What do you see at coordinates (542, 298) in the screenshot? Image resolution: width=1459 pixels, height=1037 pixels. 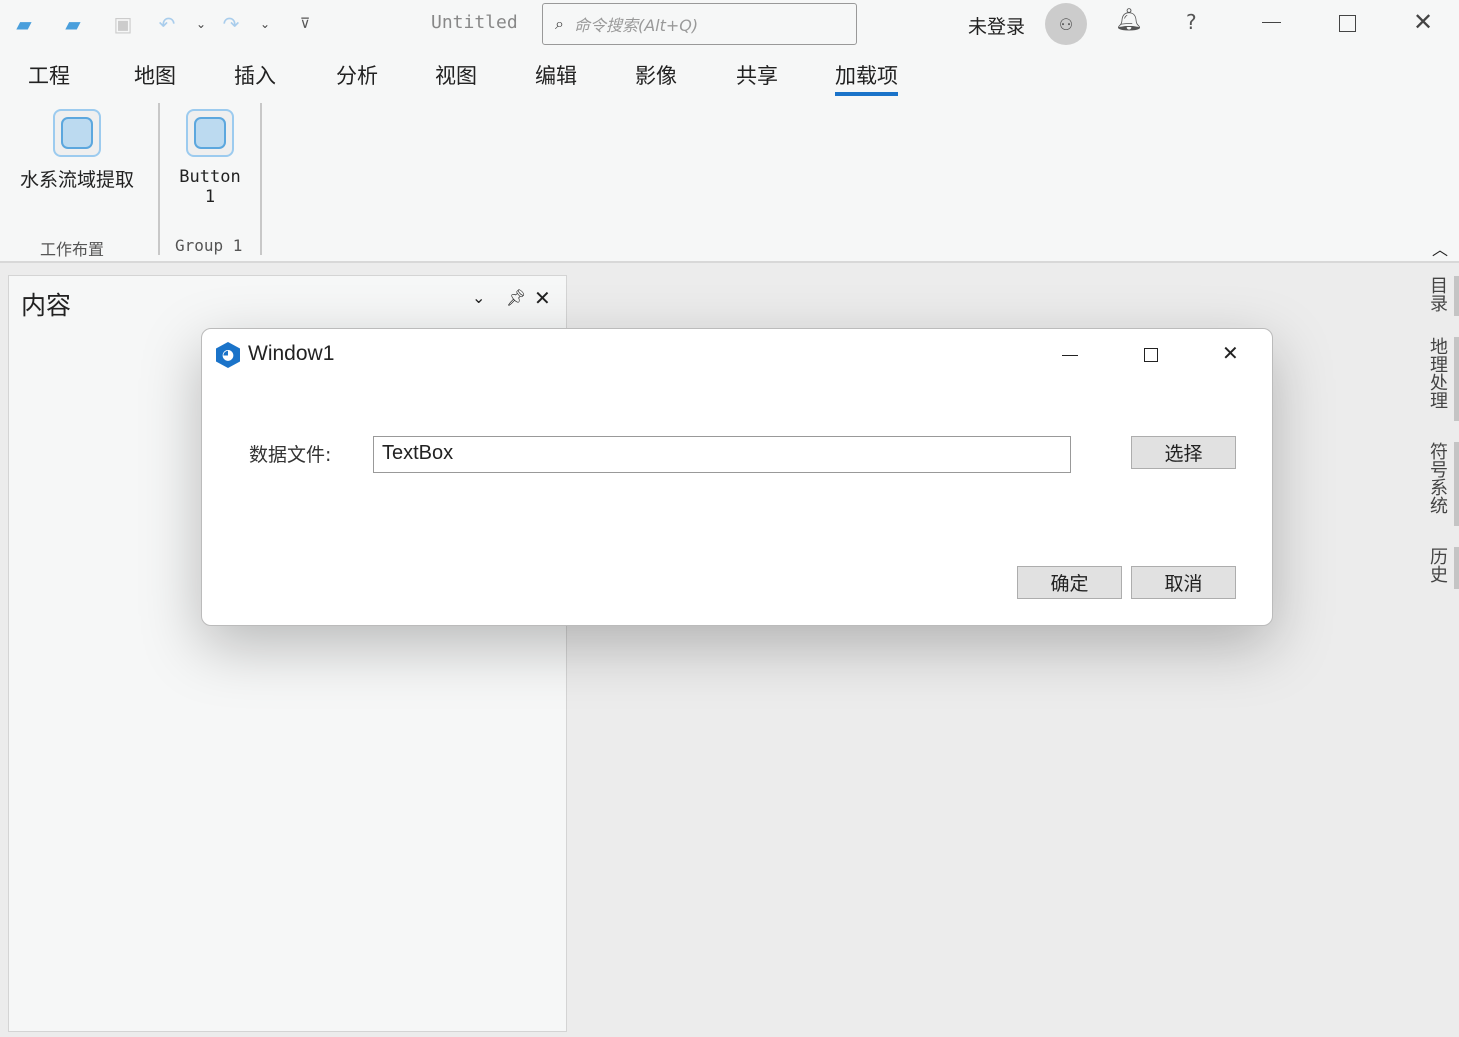 I see `pane-close-icon: ✕` at bounding box center [542, 298].